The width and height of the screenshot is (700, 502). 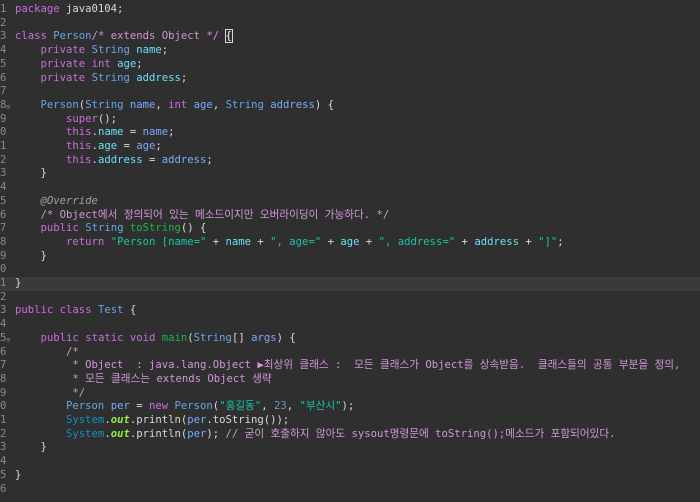 I want to click on code-line: 7 public String toString() {, so click(x=350, y=229).